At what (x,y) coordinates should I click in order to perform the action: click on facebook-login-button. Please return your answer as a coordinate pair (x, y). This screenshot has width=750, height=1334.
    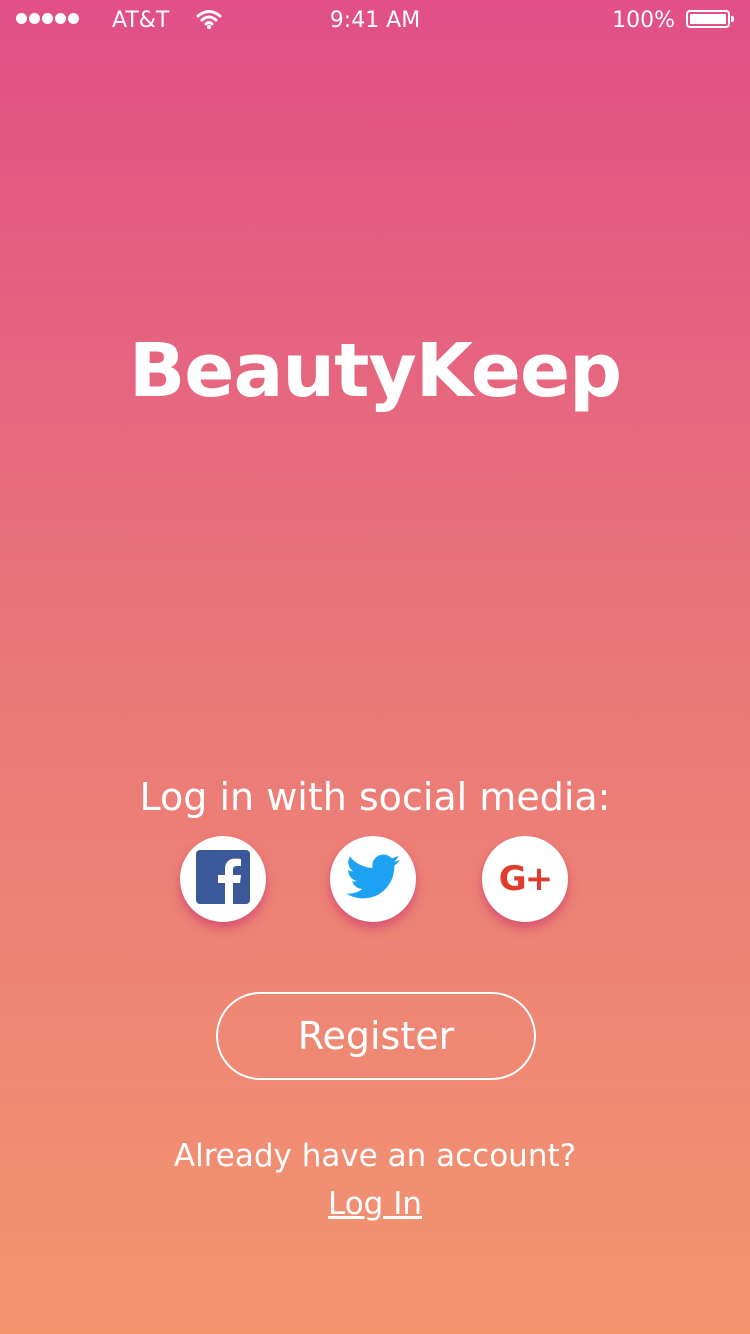
    Looking at the image, I should click on (223, 879).